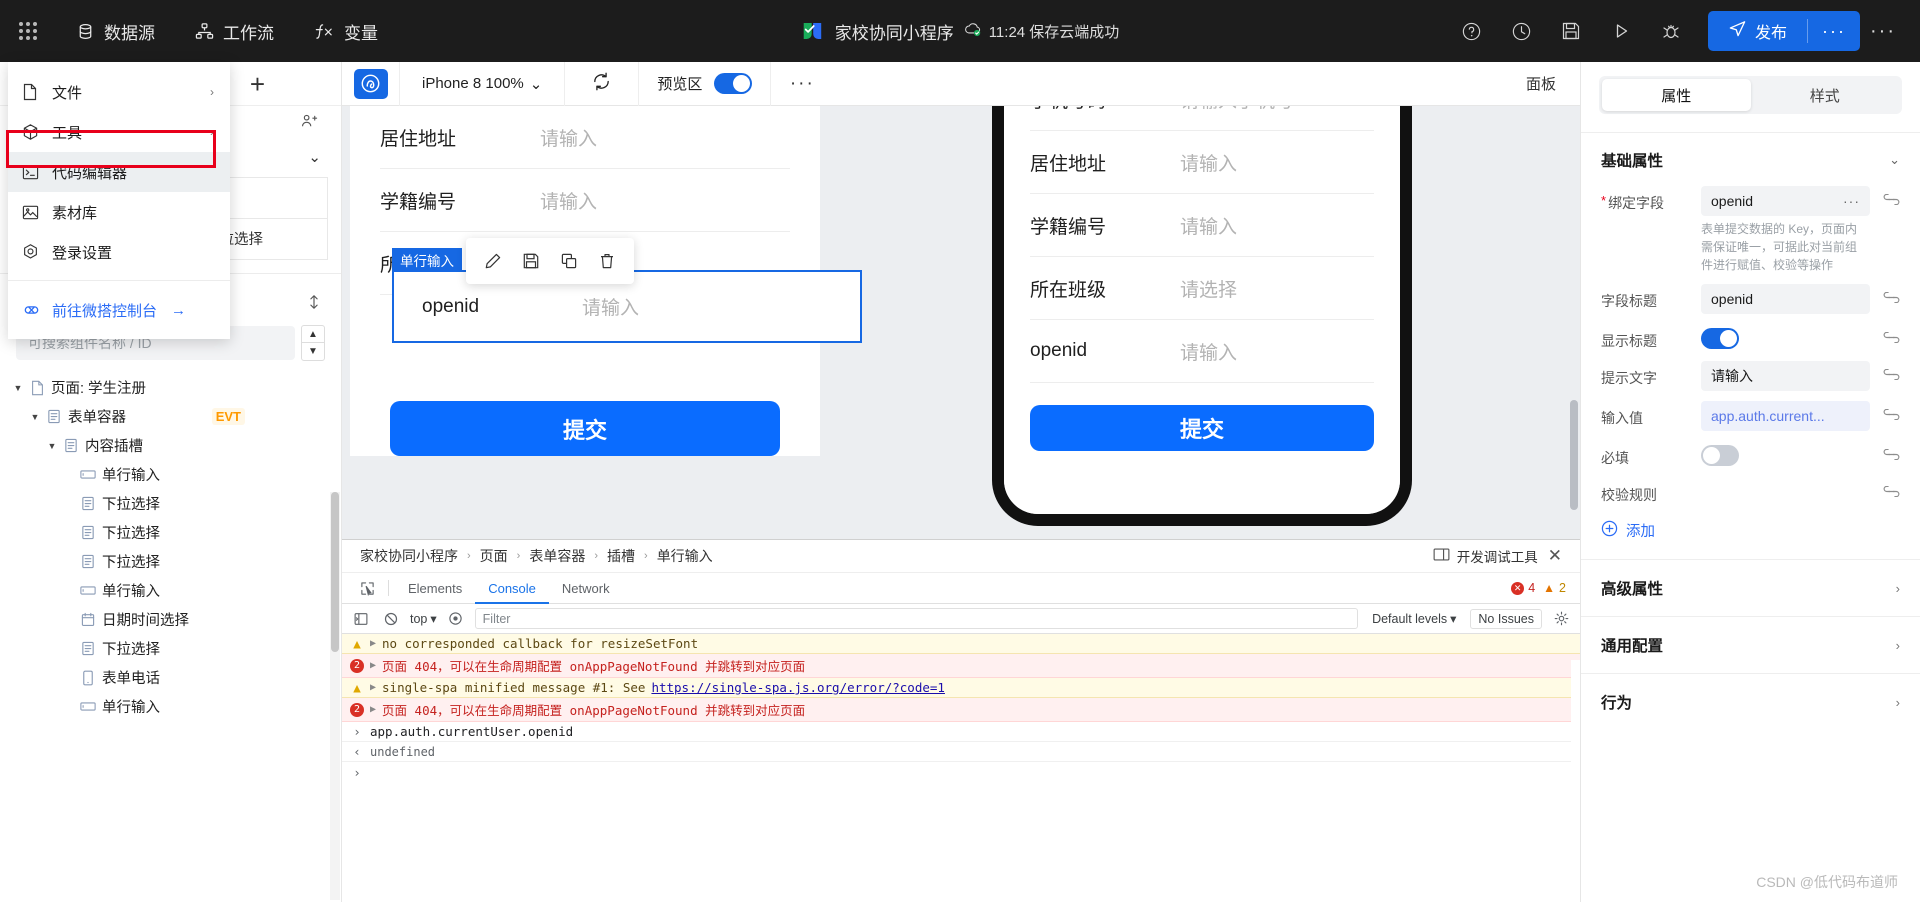 Image resolution: width=1920 pixels, height=902 pixels. Describe the element at coordinates (1834, 31) in the screenshot. I see `publish-more-button: ···` at that location.